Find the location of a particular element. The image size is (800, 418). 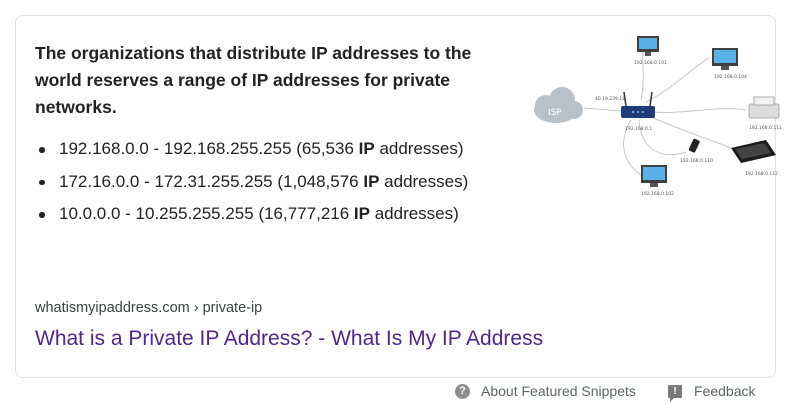

cloud-label: ISP is located at coordinates (555, 113).